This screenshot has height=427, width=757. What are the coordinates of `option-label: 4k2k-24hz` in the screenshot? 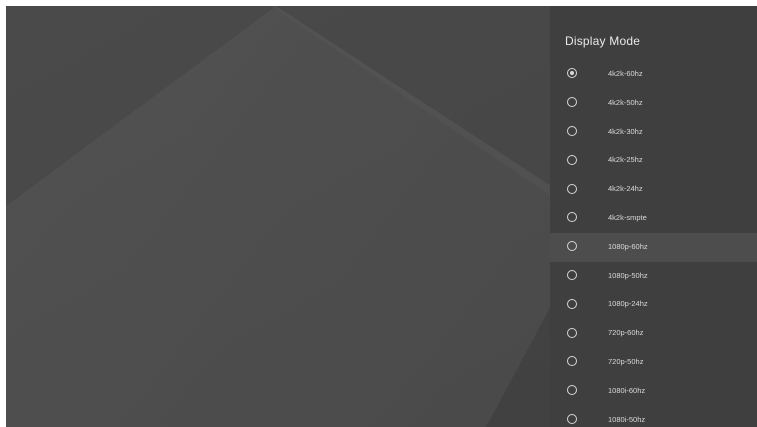 It's located at (625, 189).